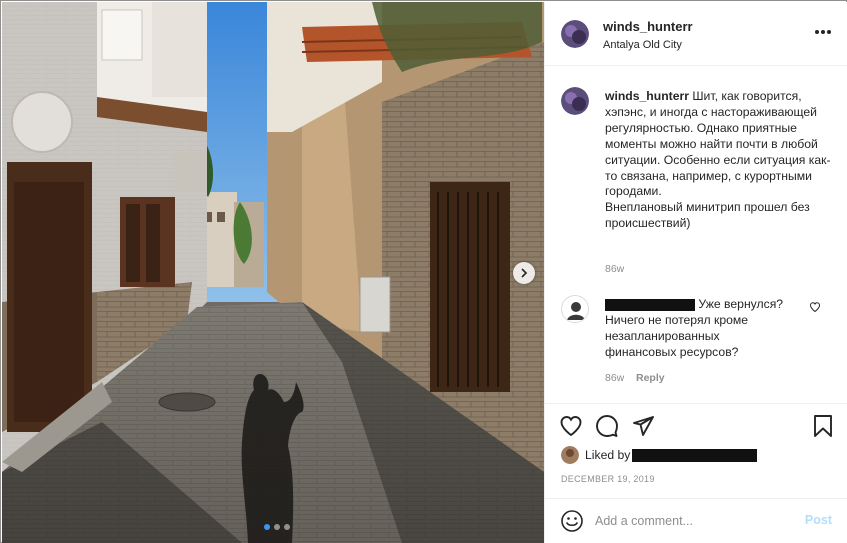 The image size is (847, 543). Describe the element at coordinates (648, 26) in the screenshot. I see `header-username: winds_hunterr` at that location.